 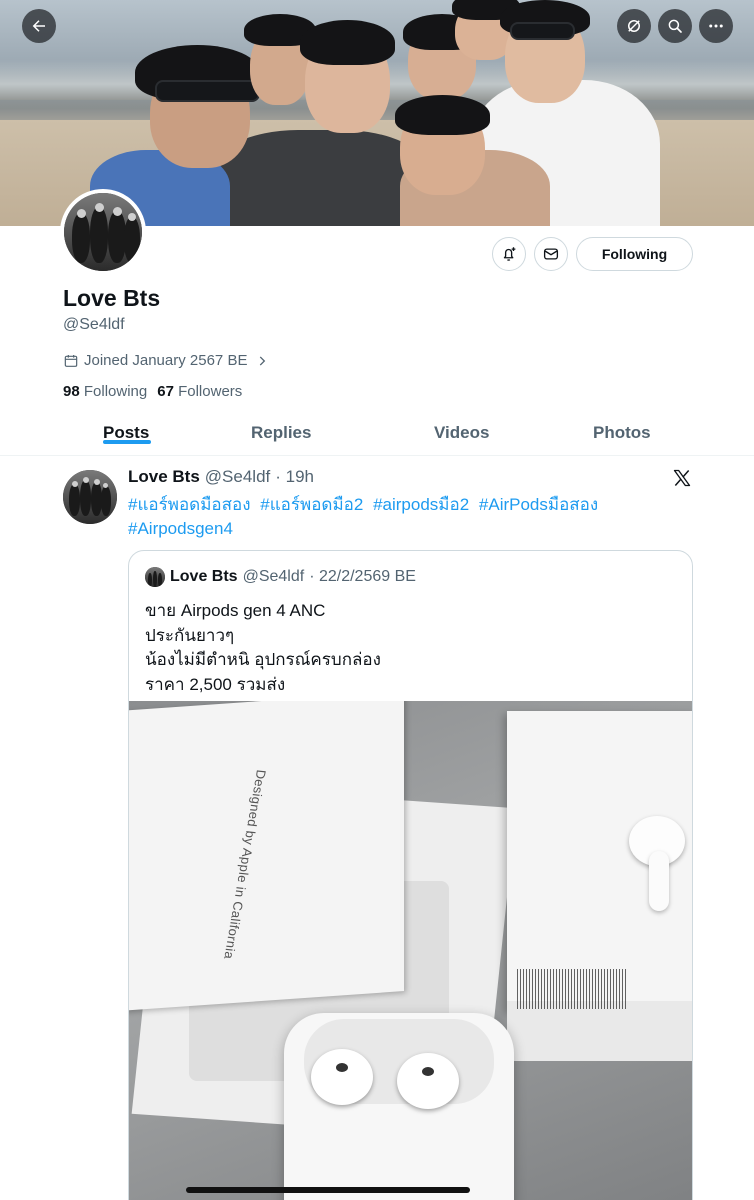 What do you see at coordinates (215, 684) in the screenshot?
I see `quoted-text-line: ราคา 2,500 รวมส่ง` at bounding box center [215, 684].